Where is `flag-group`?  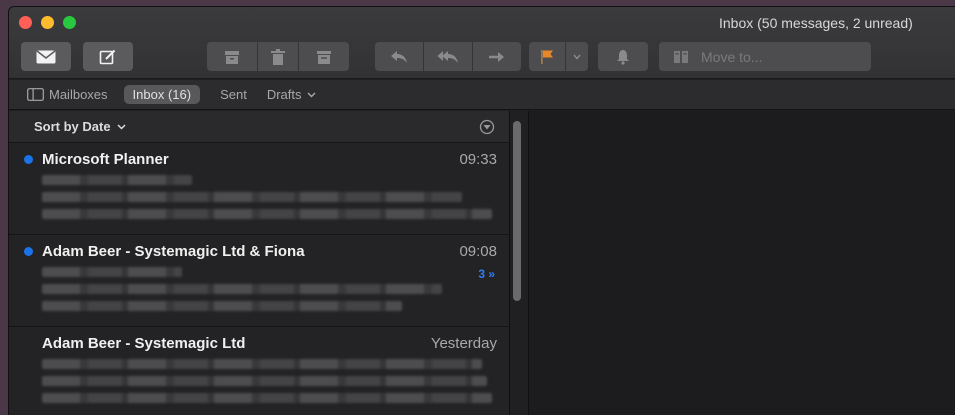 flag-group is located at coordinates (558, 56).